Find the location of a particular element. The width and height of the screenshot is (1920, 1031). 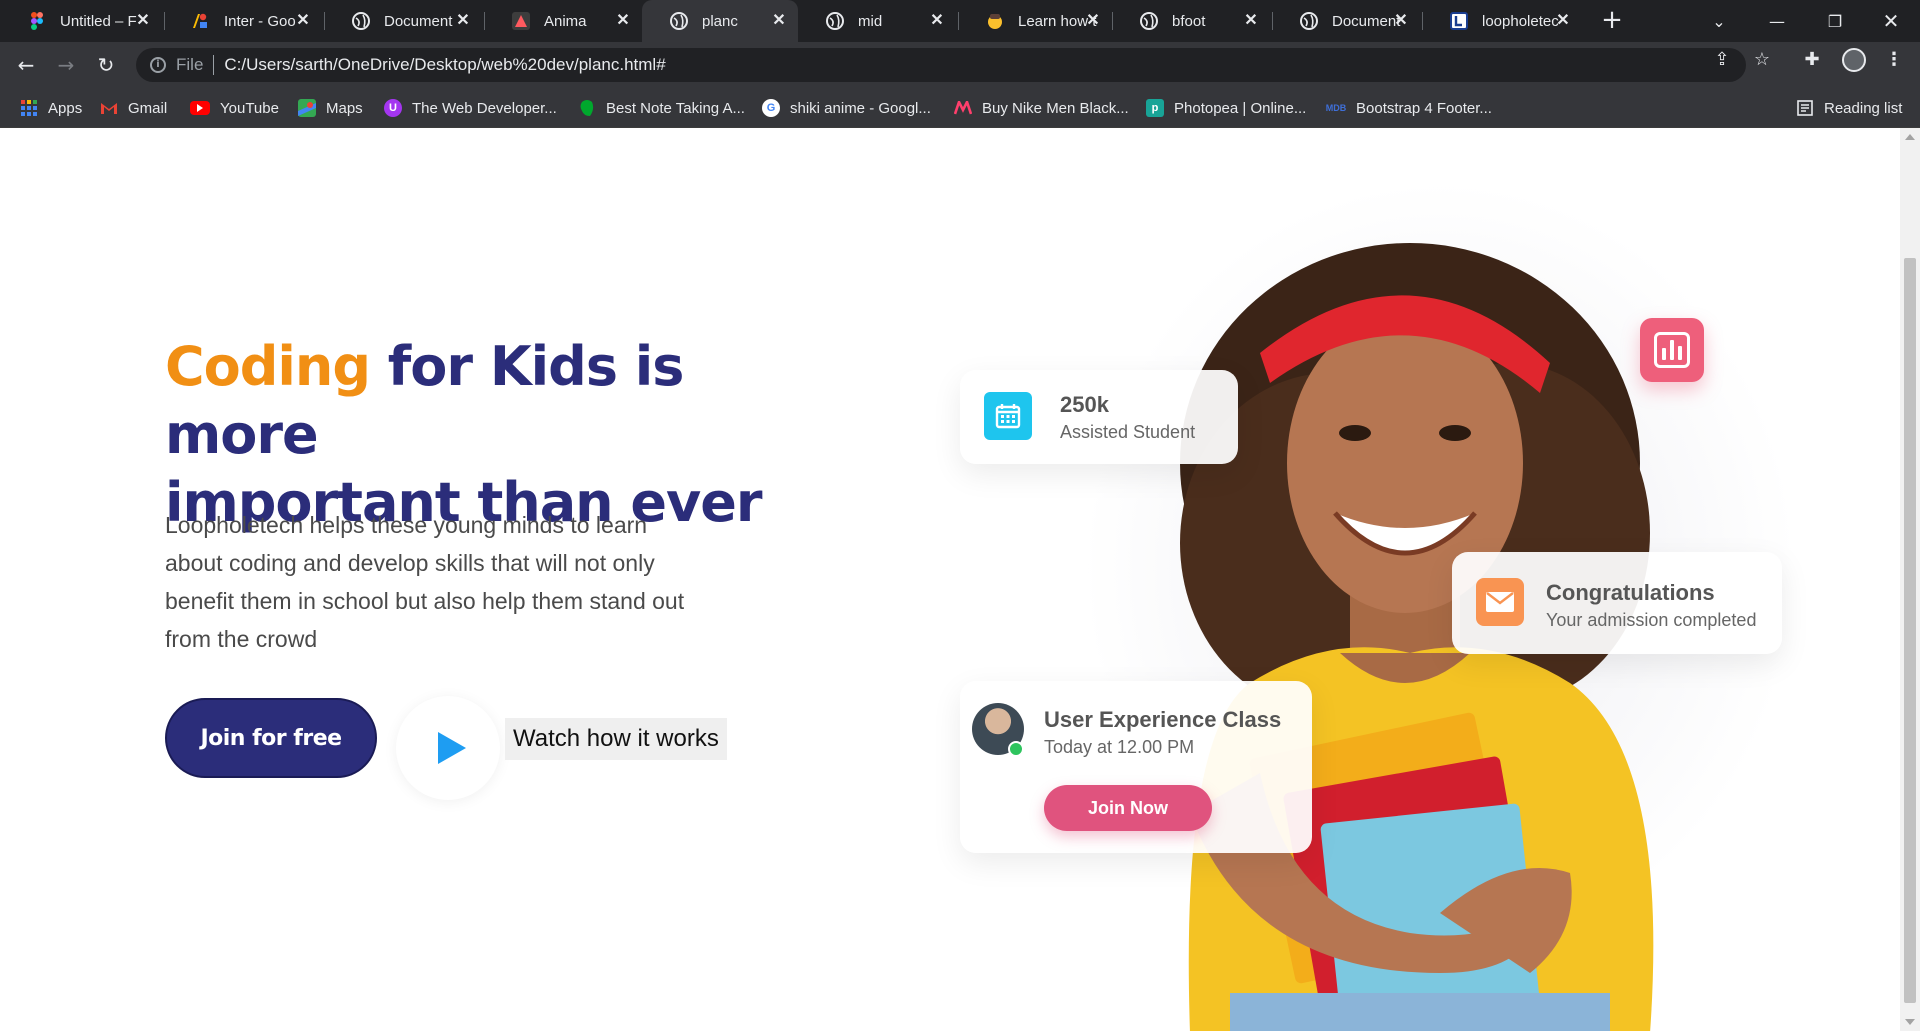

tab-untitled: Untitled – F ✕ is located at coordinates (81, 21).